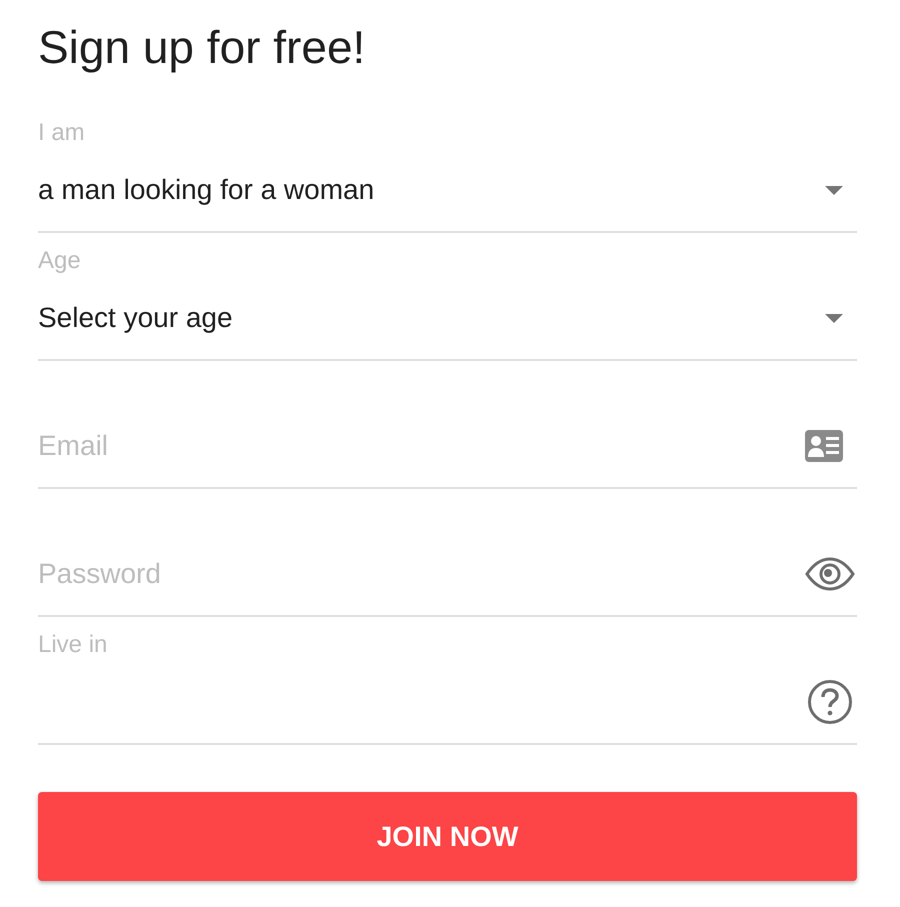 The image size is (900, 907). What do you see at coordinates (73, 645) in the screenshot?
I see `field-label: Live in` at bounding box center [73, 645].